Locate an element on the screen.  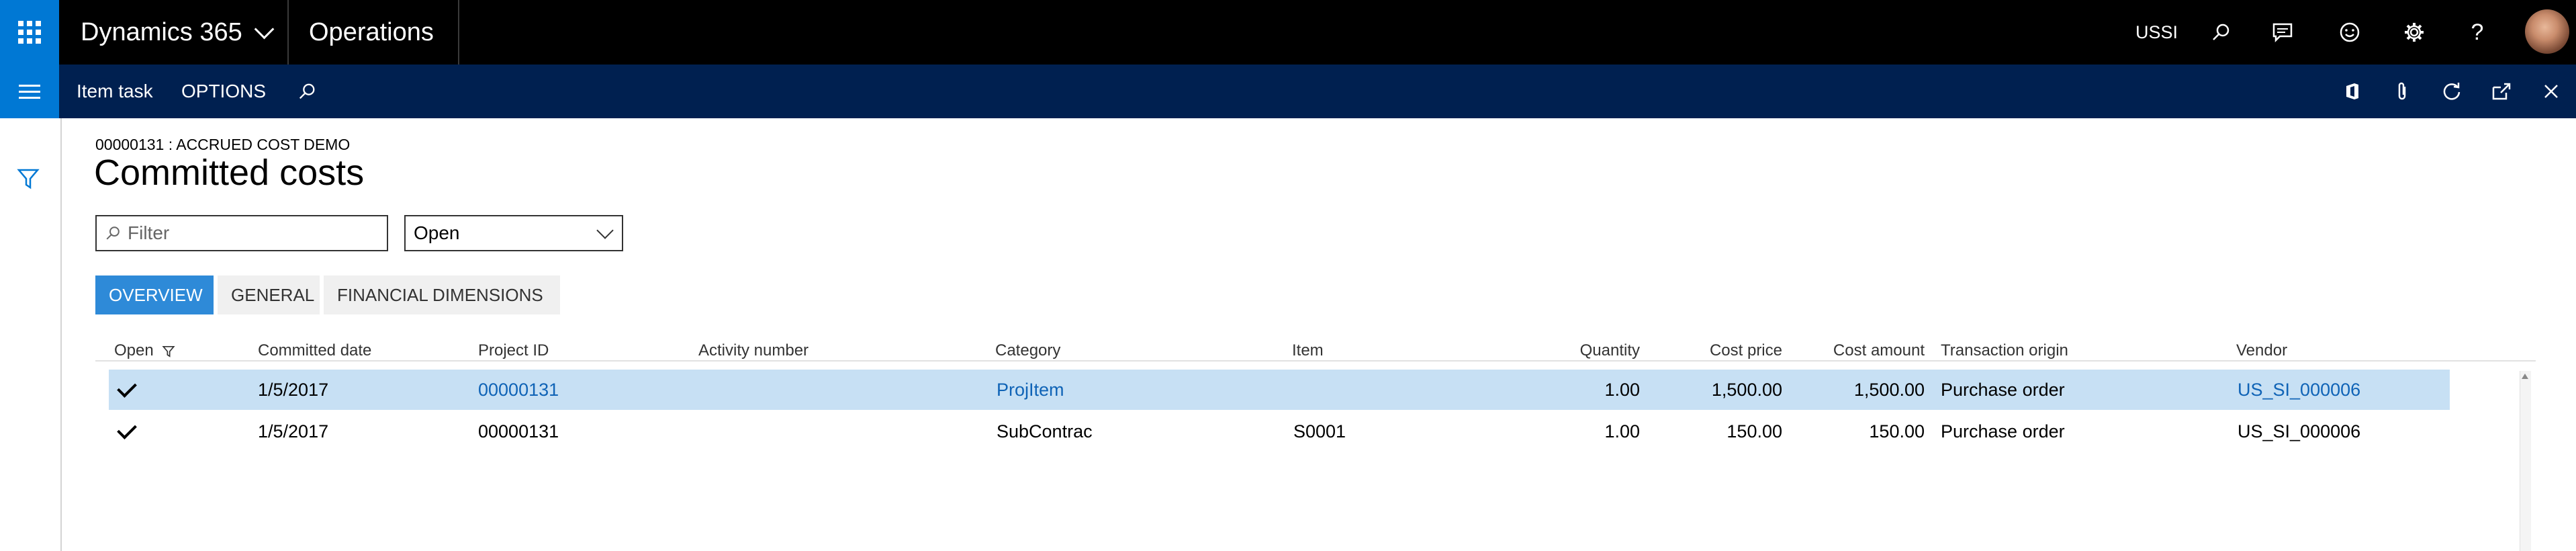
column-header-open: Open is located at coordinates (144, 351).